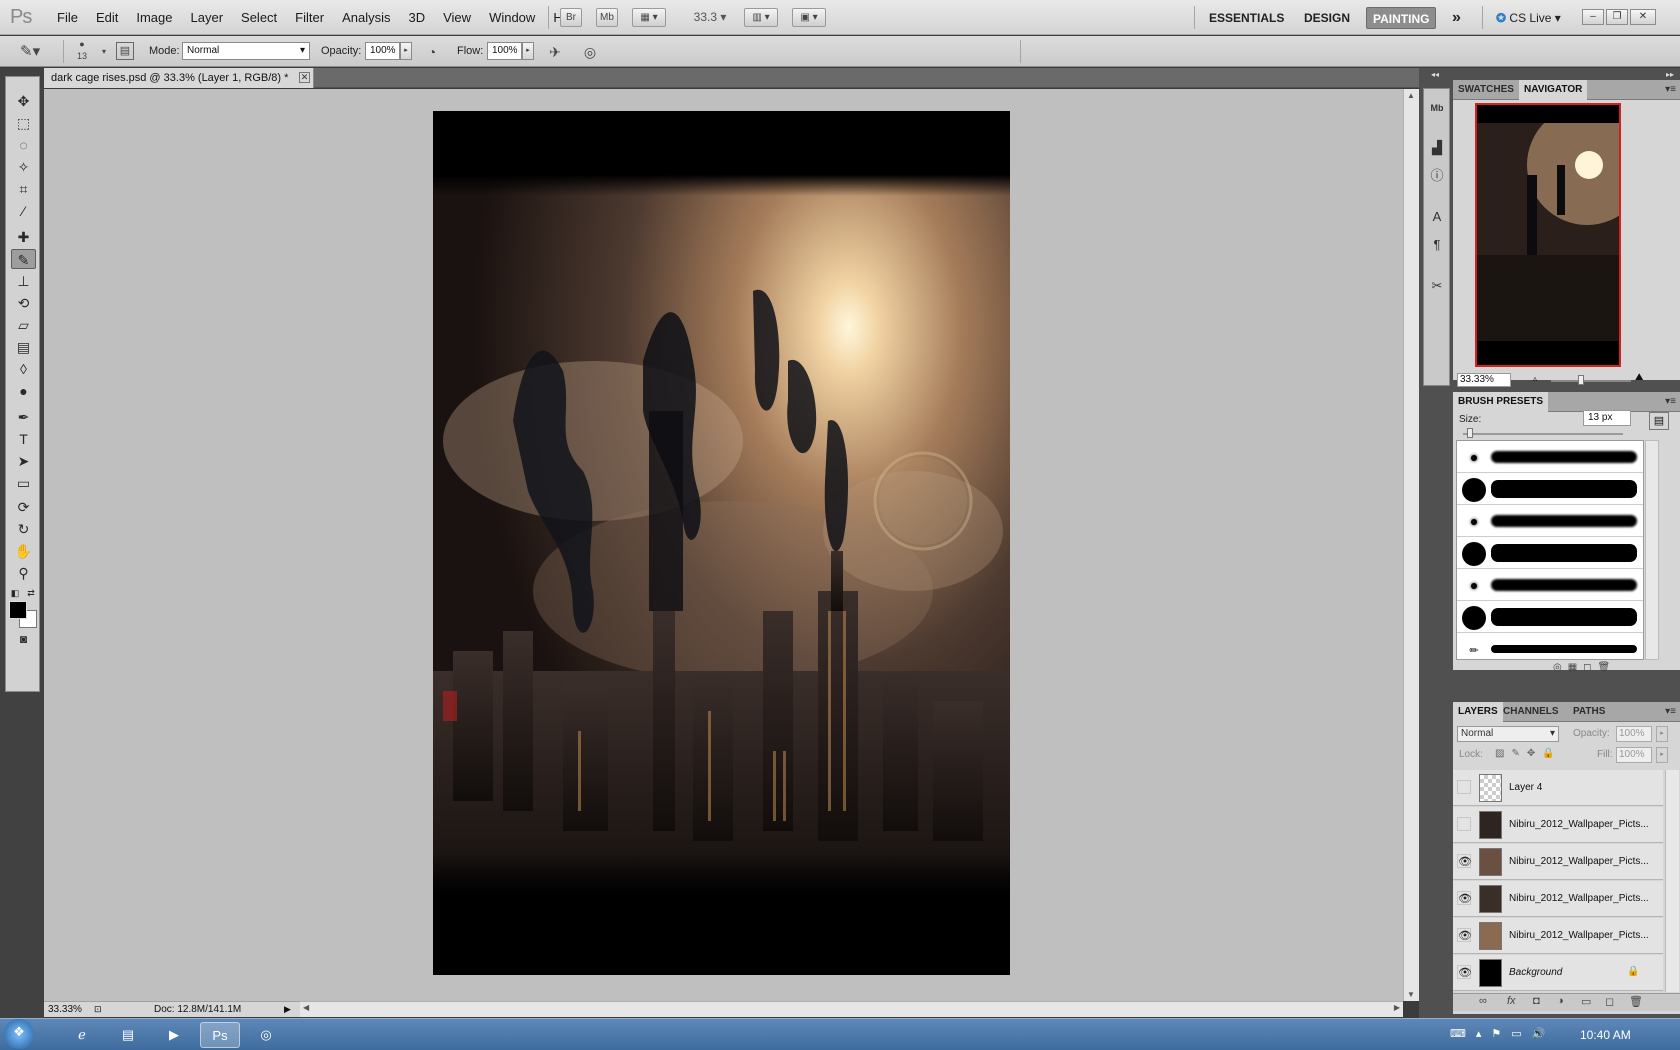 This screenshot has width=1680, height=1050. Describe the element at coordinates (1502, 1033) in the screenshot. I see `system-tray-icons: ⌨▴⚑▭🔊` at that location.